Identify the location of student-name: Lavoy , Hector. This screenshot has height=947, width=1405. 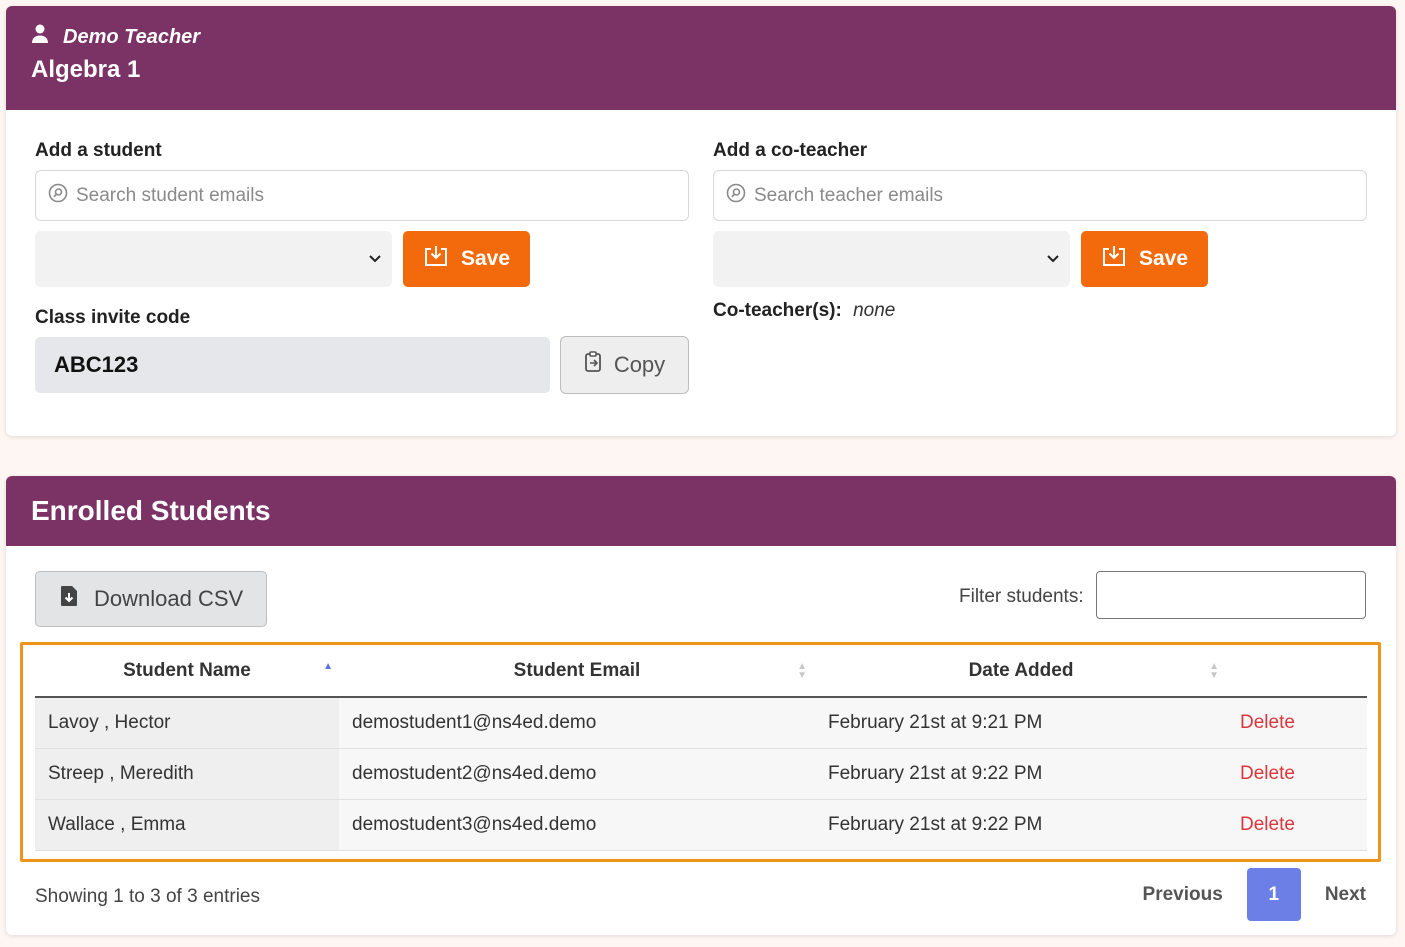
(187, 723).